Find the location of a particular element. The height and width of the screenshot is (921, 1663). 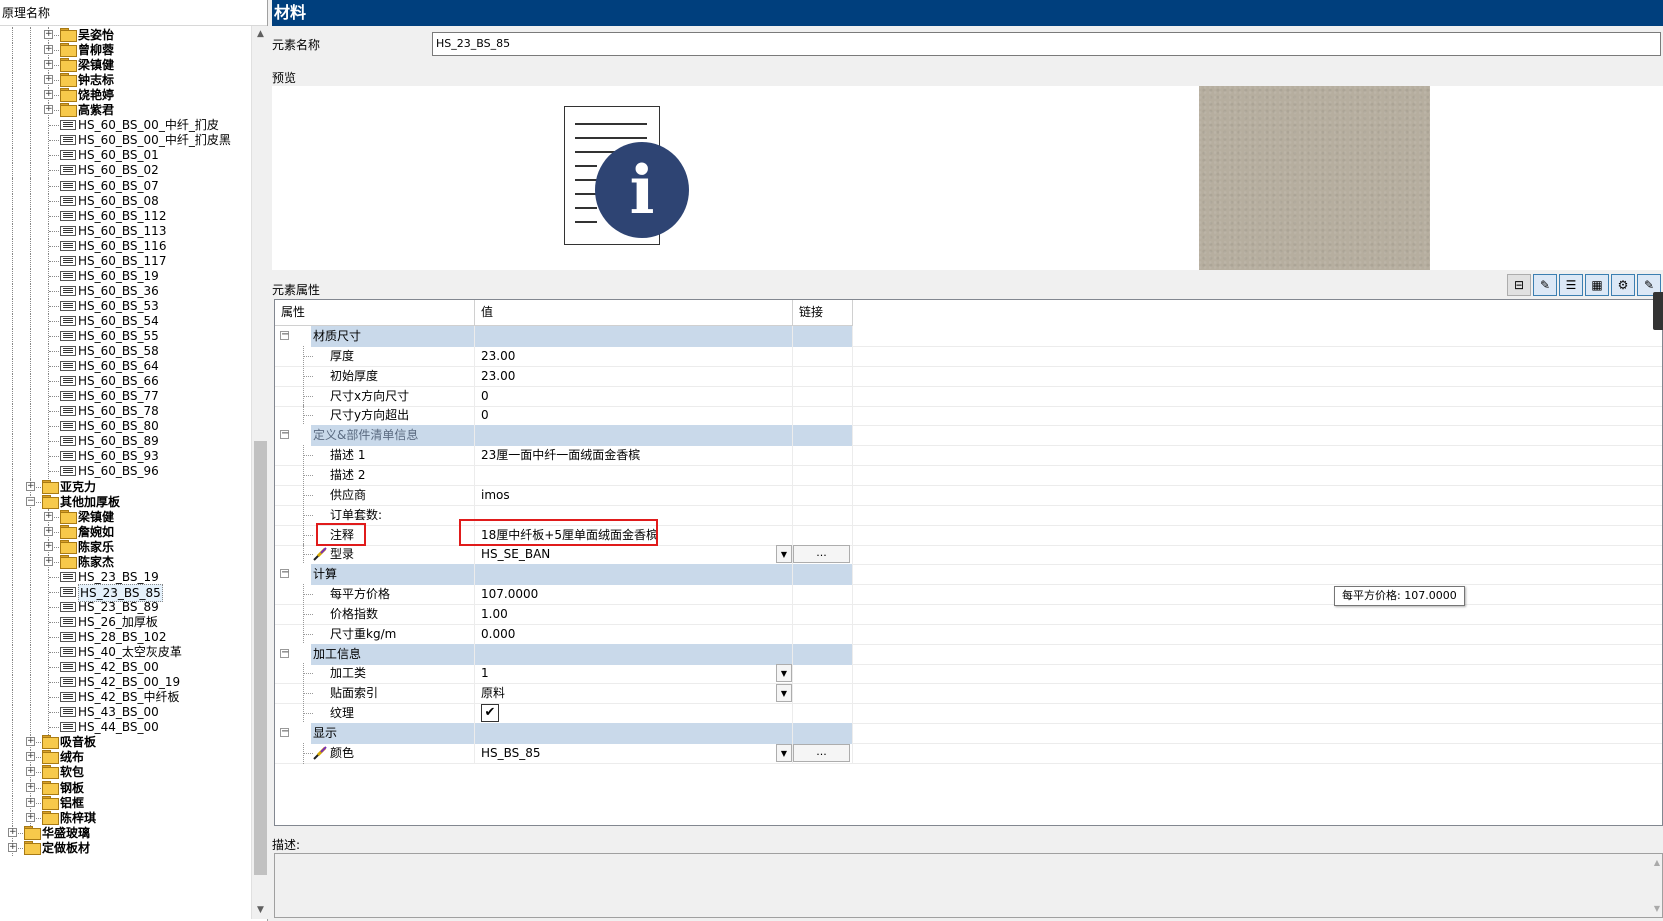

tree-material-item: HS_60_BS_54 is located at coordinates (125, 321).